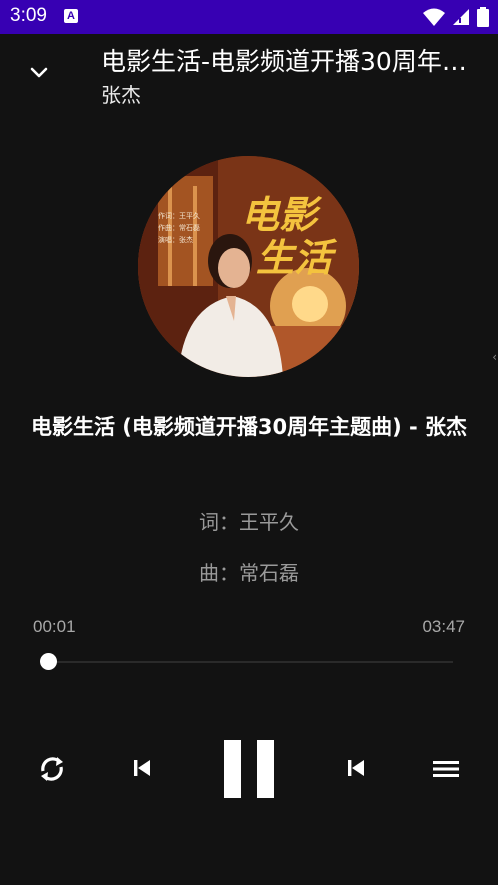  I want to click on collapse-button, so click(39, 73).